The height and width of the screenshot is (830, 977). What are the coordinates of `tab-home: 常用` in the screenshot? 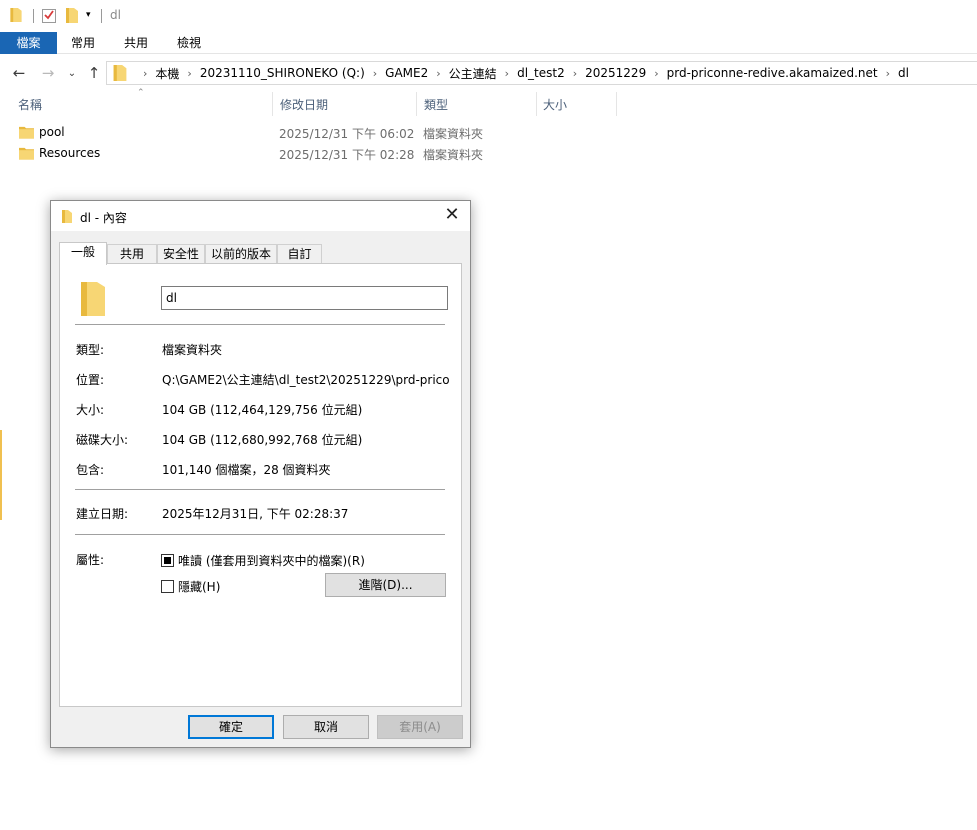 It's located at (83, 43).